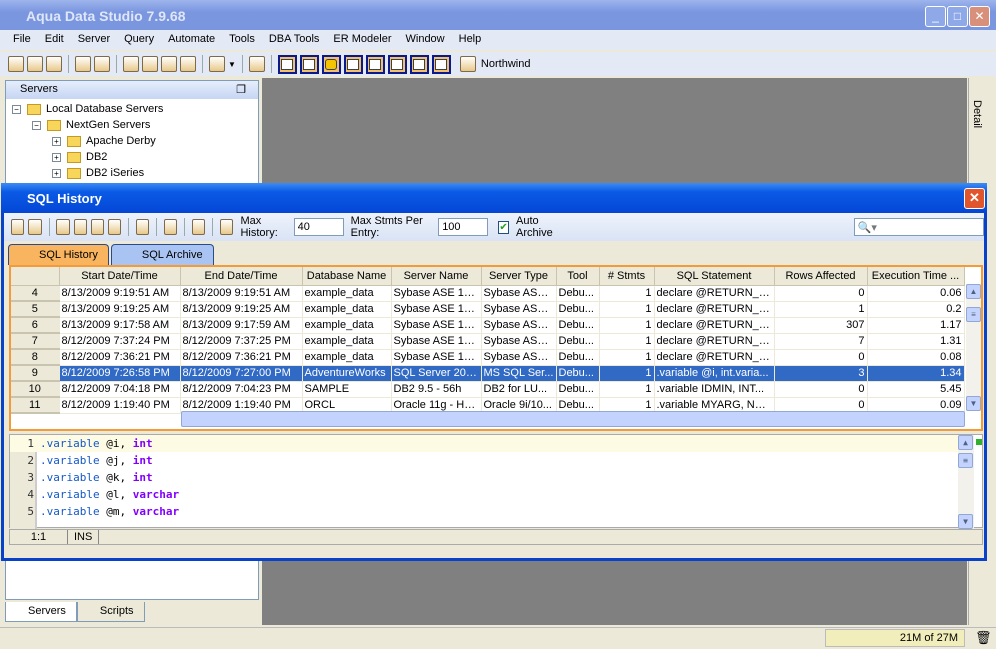 This screenshot has height=649, width=996. I want to click on window-icon, so click(171, 227).